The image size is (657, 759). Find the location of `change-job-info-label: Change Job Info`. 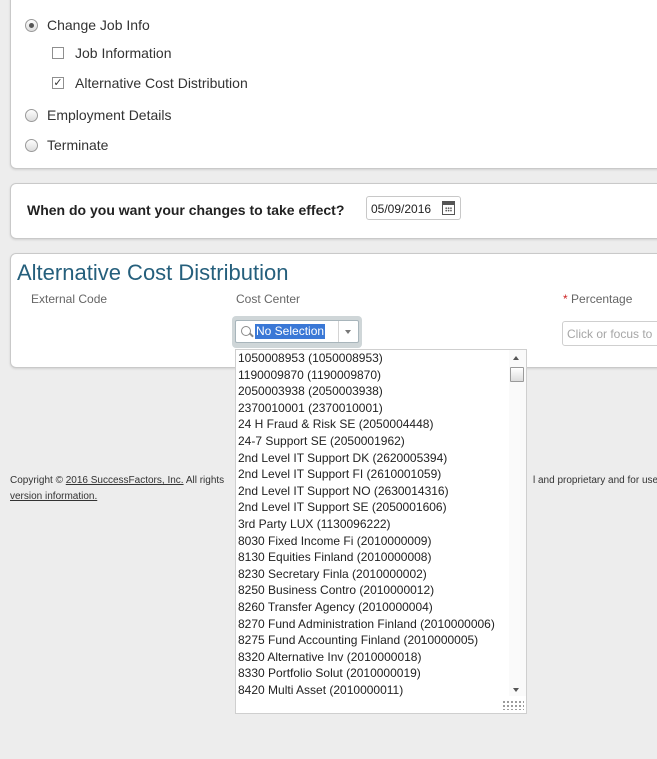

change-job-info-label: Change Job Info is located at coordinates (98, 25).